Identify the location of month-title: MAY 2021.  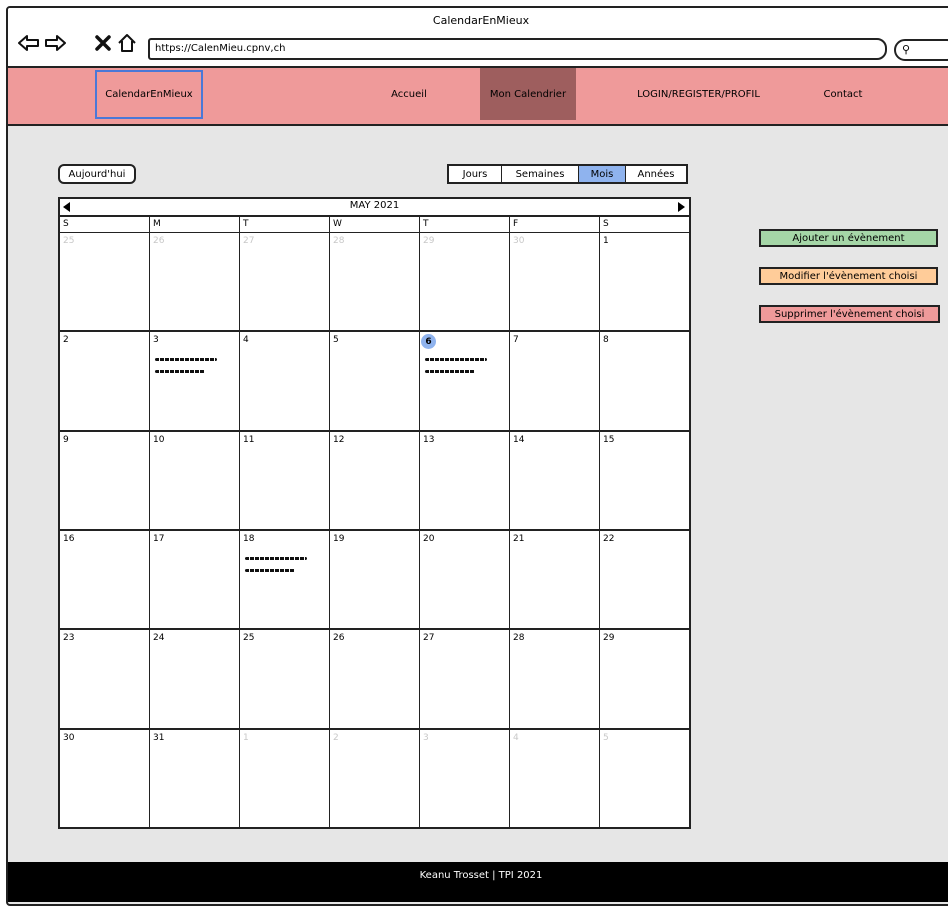
(374, 205).